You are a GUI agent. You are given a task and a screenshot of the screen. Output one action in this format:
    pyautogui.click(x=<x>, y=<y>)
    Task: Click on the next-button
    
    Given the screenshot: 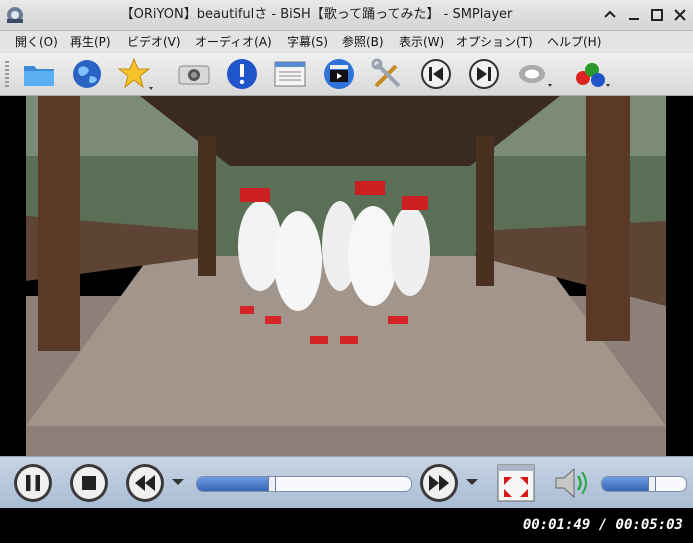 What is the action you would take?
    pyautogui.click(x=484, y=74)
    